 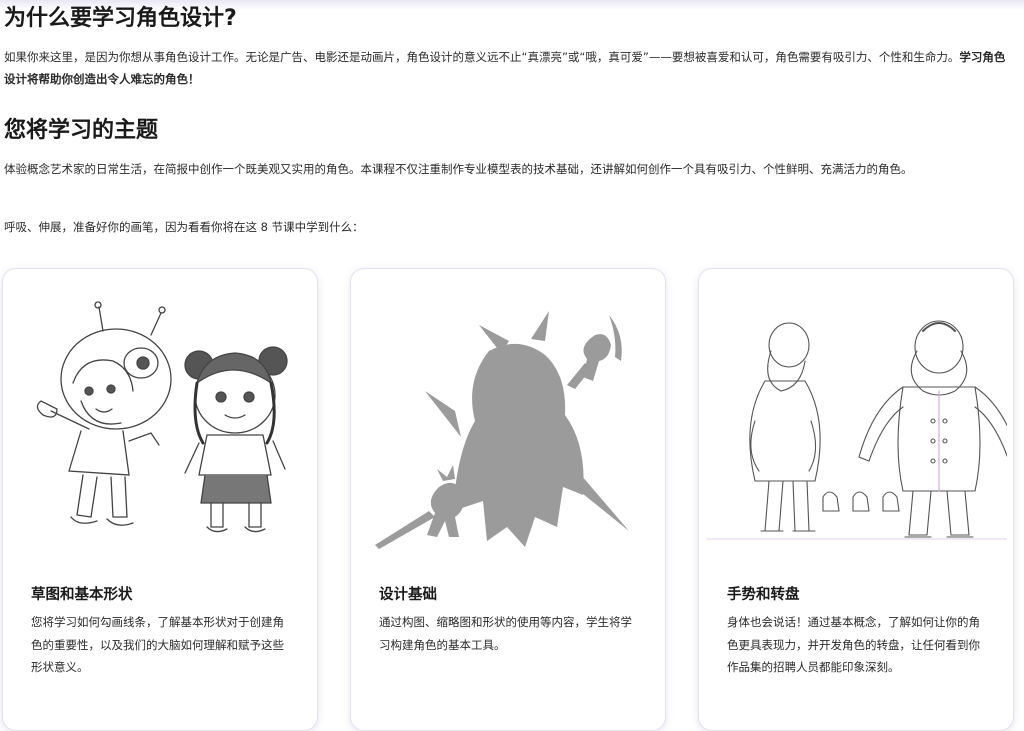 What do you see at coordinates (505, 633) in the screenshot?
I see `card-description: 通过构图、缩略图和形状的使用等内容，学生将学习构建角色的基本工具。` at bounding box center [505, 633].